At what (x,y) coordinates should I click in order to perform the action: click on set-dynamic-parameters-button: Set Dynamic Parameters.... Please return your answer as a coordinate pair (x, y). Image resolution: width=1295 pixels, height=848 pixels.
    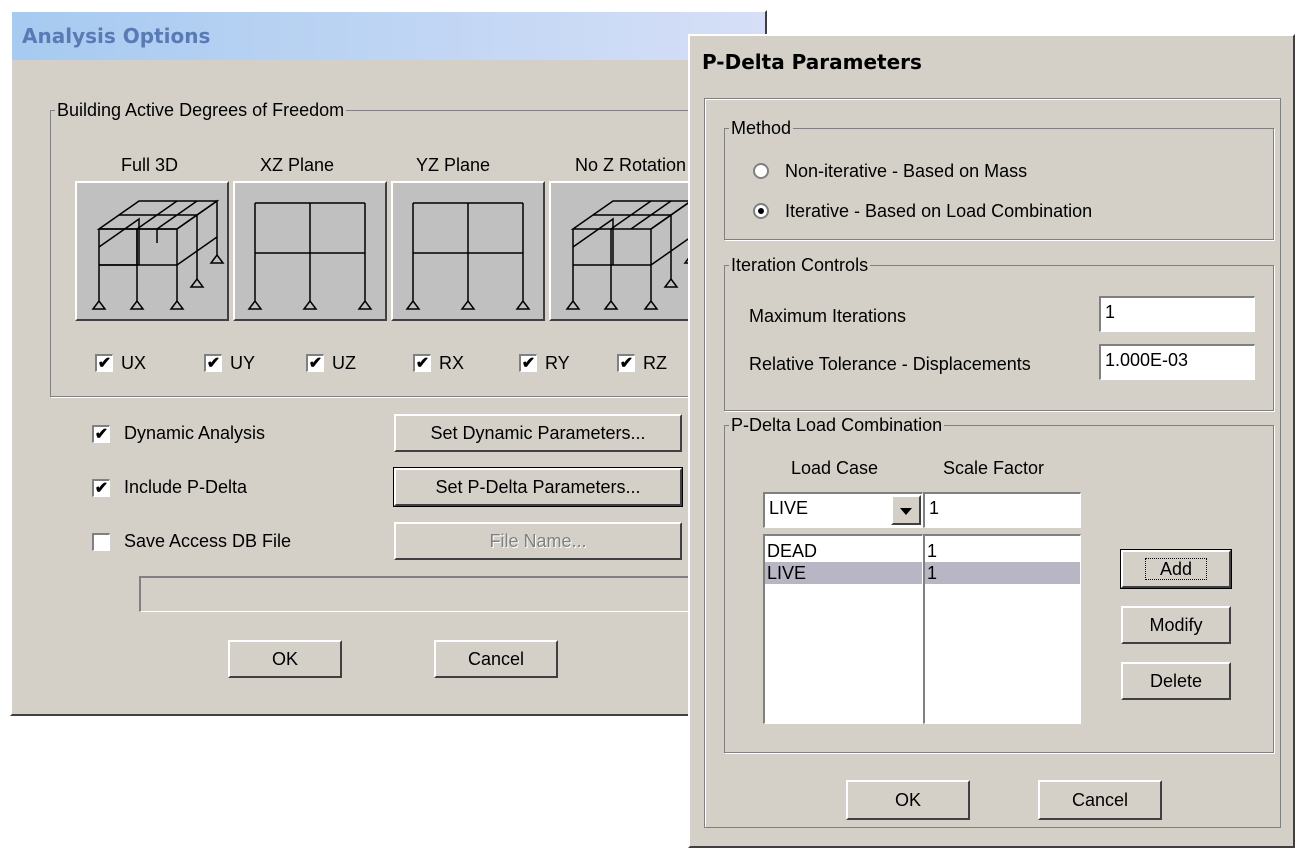
    Looking at the image, I should click on (538, 433).